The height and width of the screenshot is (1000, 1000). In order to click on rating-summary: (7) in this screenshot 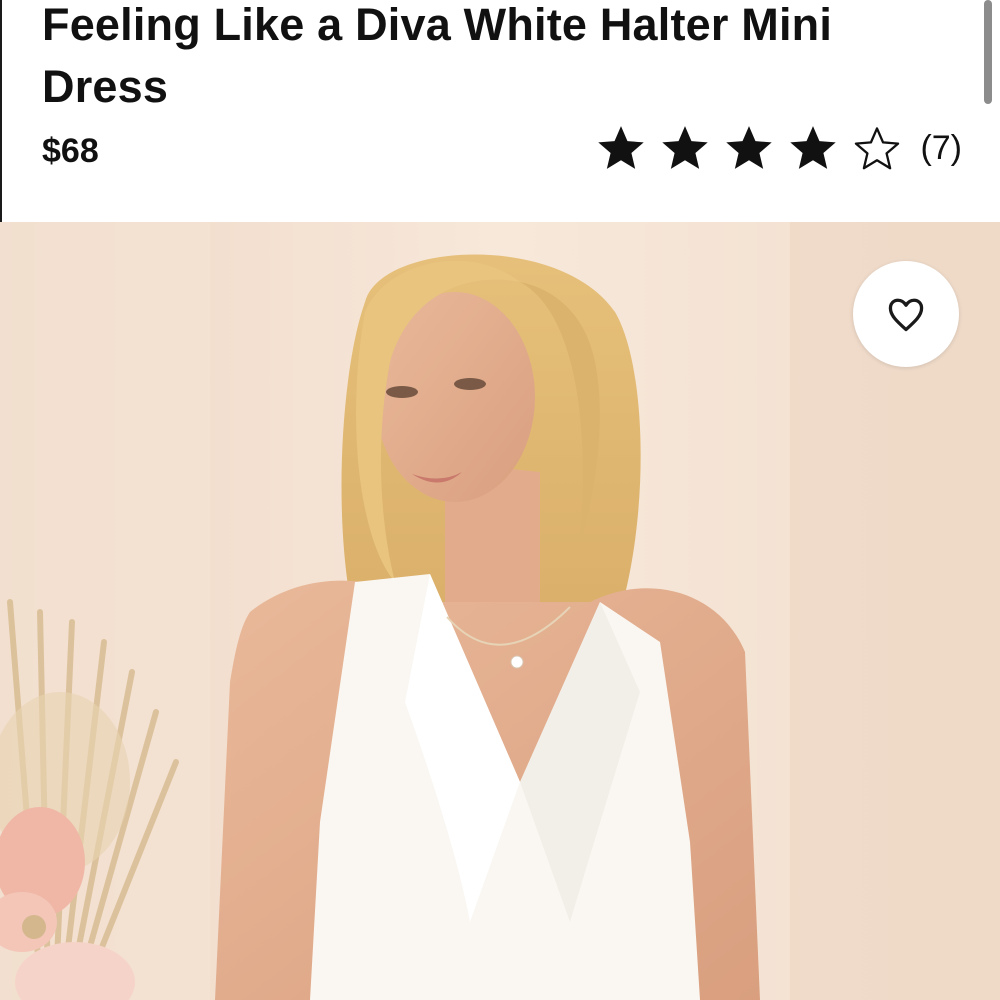, I will do `click(779, 148)`.